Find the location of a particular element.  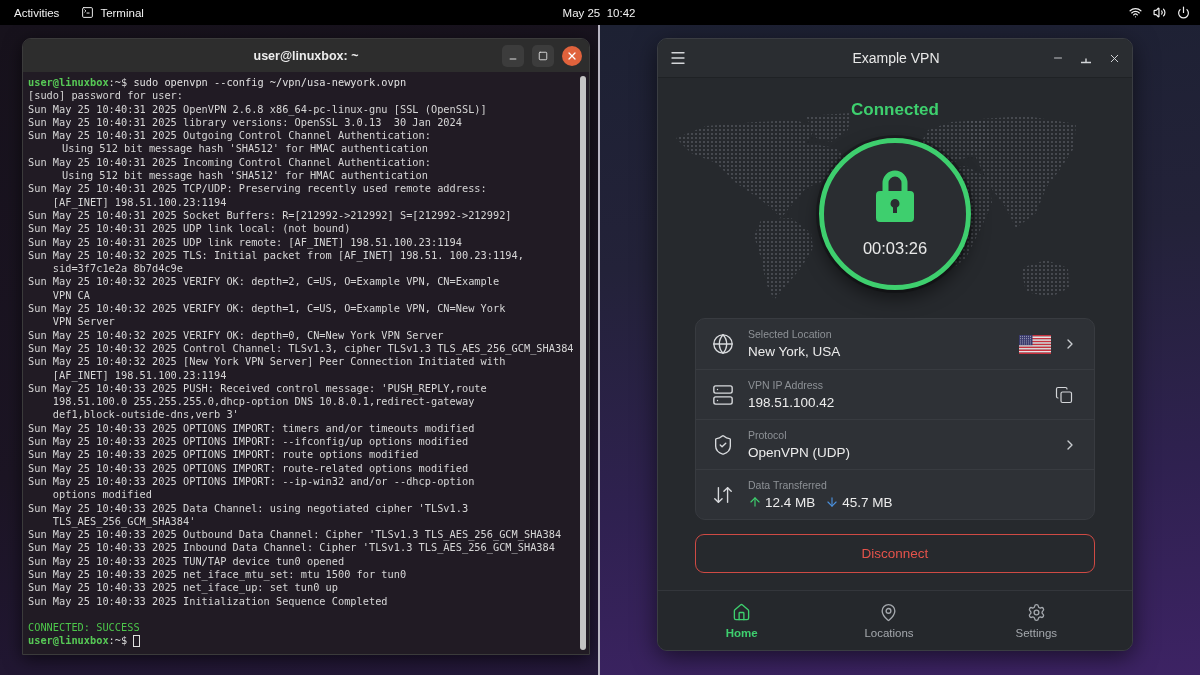

maximize-button is located at coordinates (543, 55).